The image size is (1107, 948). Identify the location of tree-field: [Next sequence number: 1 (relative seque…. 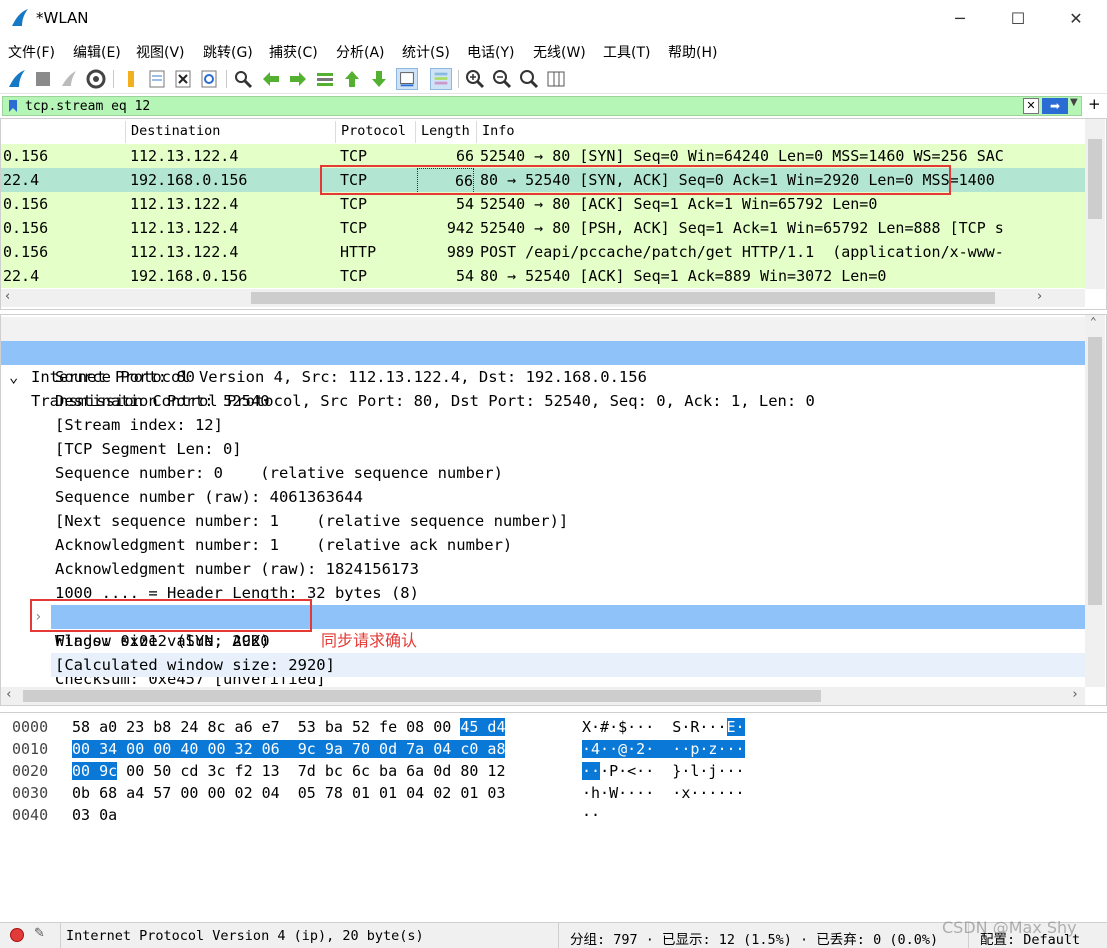
(543, 521).